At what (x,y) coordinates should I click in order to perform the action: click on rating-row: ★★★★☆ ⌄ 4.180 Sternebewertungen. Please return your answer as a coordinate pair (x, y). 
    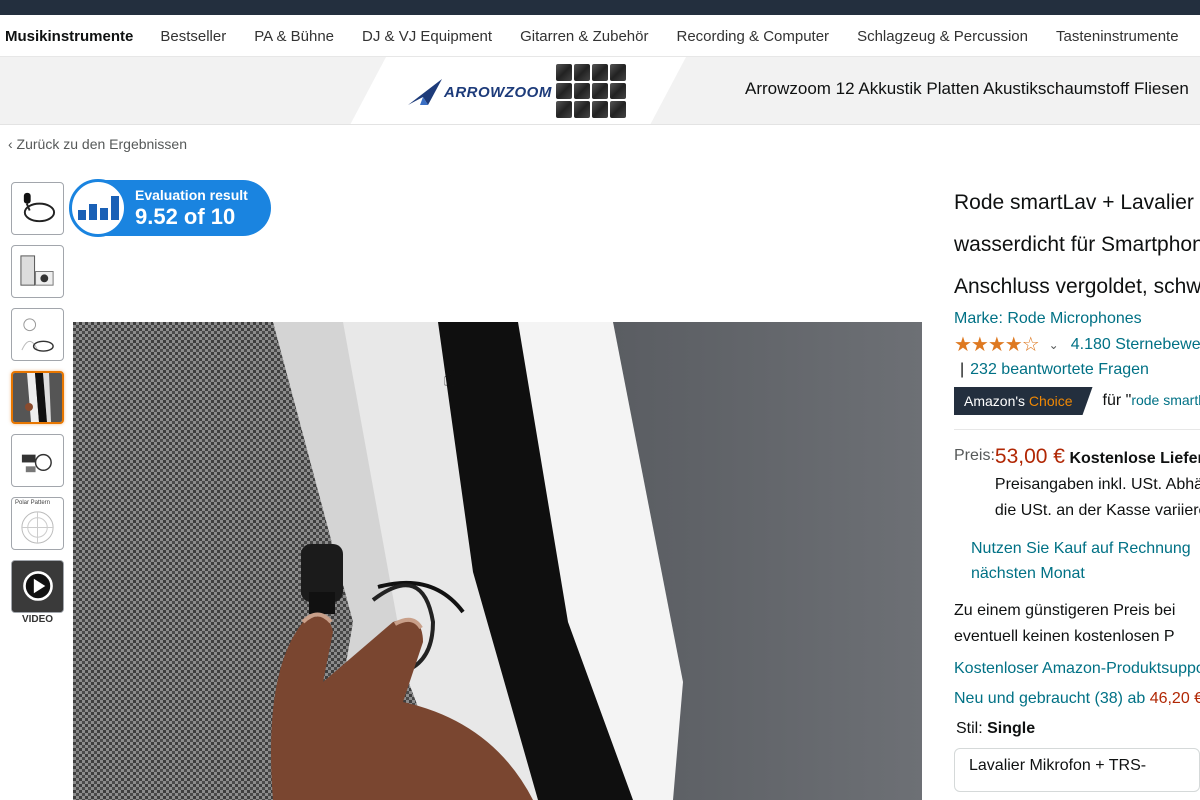
    Looking at the image, I should click on (1077, 344).